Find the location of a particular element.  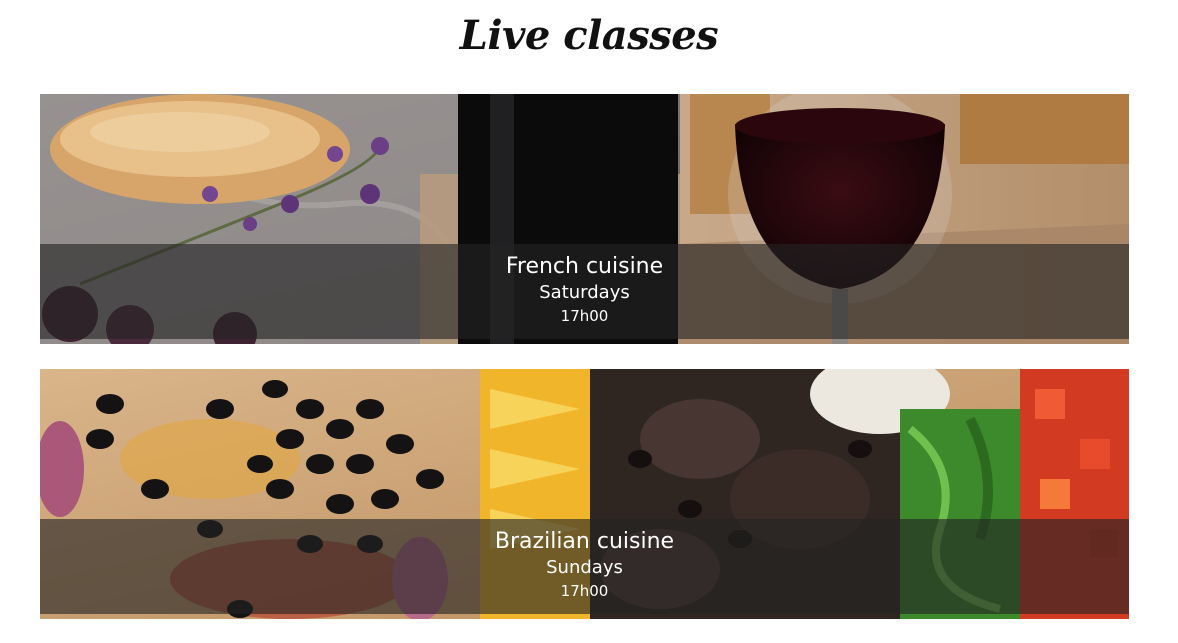

class-name: Brazilian cuisine is located at coordinates (584, 541).